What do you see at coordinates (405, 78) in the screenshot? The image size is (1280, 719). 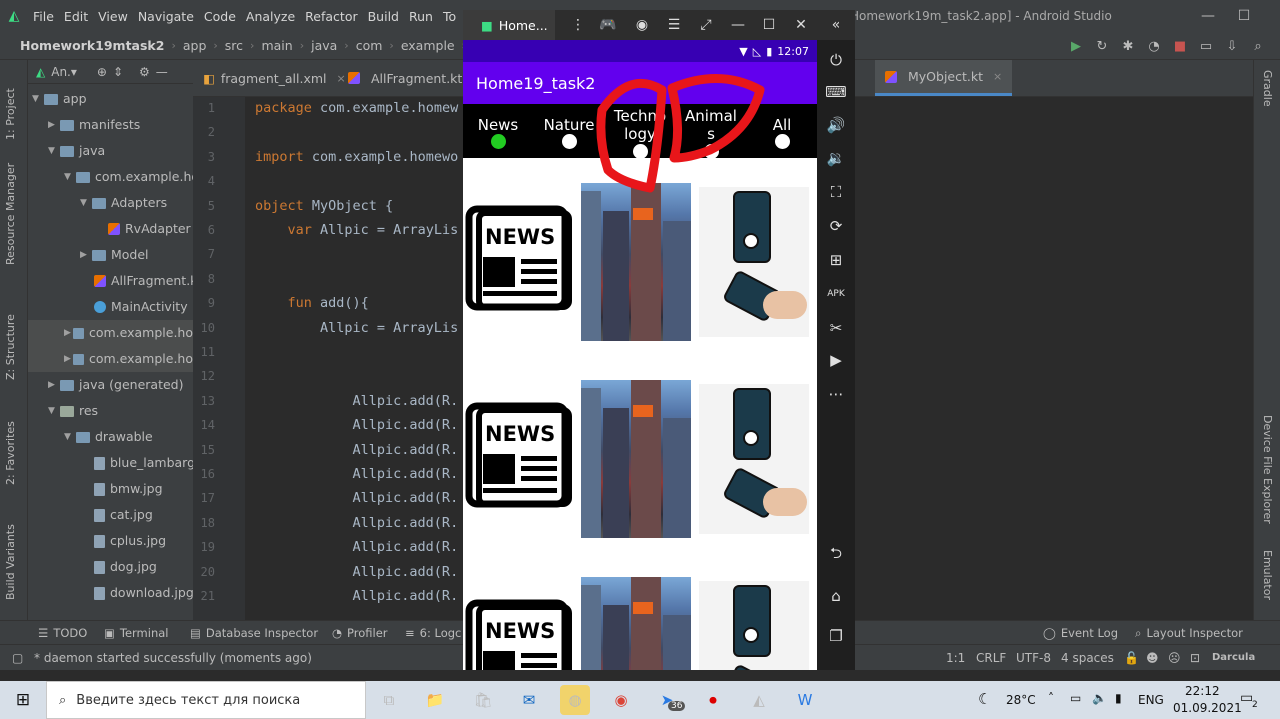 I see `tab-allfragment-kt: AllFragment.kt` at bounding box center [405, 78].